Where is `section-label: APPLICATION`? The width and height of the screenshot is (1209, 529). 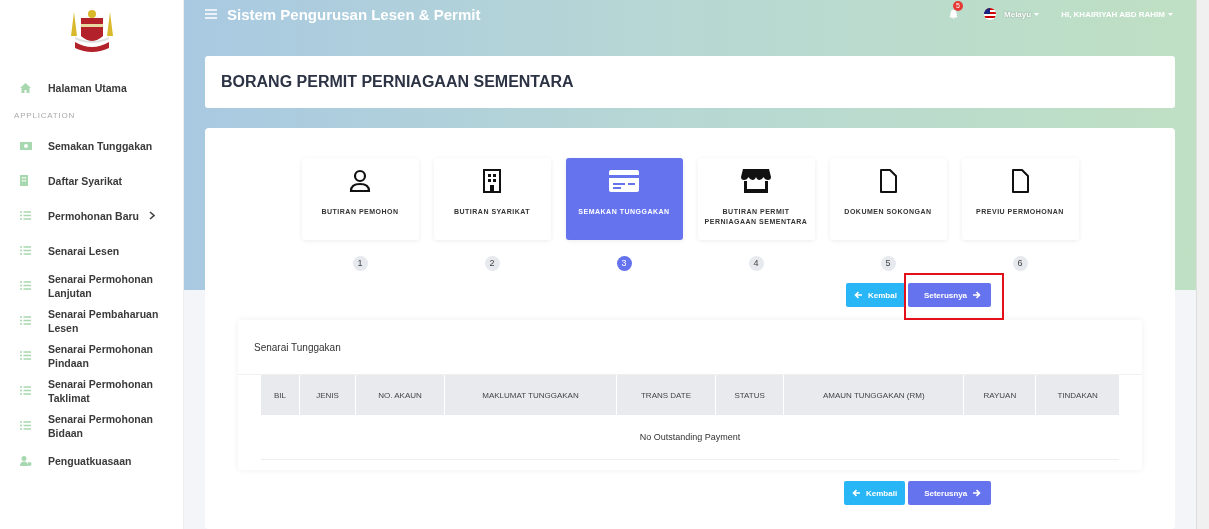
section-label: APPLICATION is located at coordinates (45, 116).